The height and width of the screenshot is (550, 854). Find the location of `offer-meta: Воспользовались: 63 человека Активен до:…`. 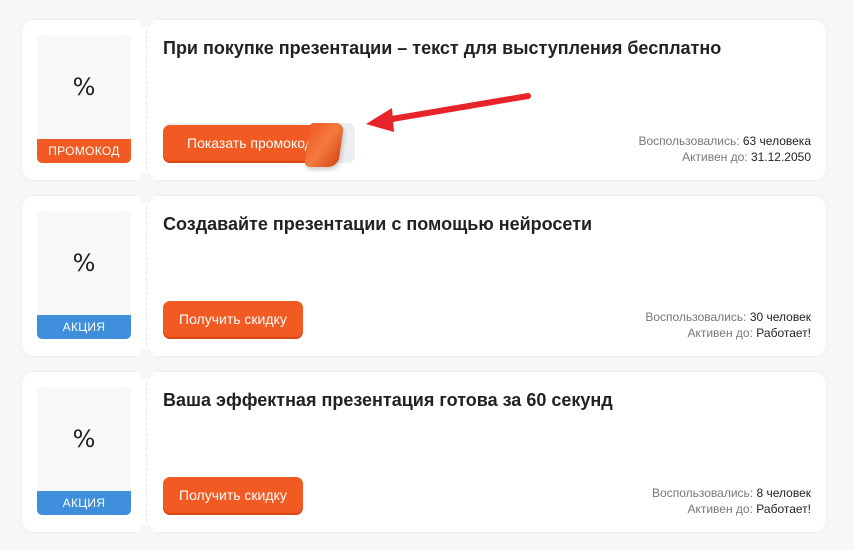

offer-meta: Воспользовались: 63 человека Активен до:… is located at coordinates (724, 149).